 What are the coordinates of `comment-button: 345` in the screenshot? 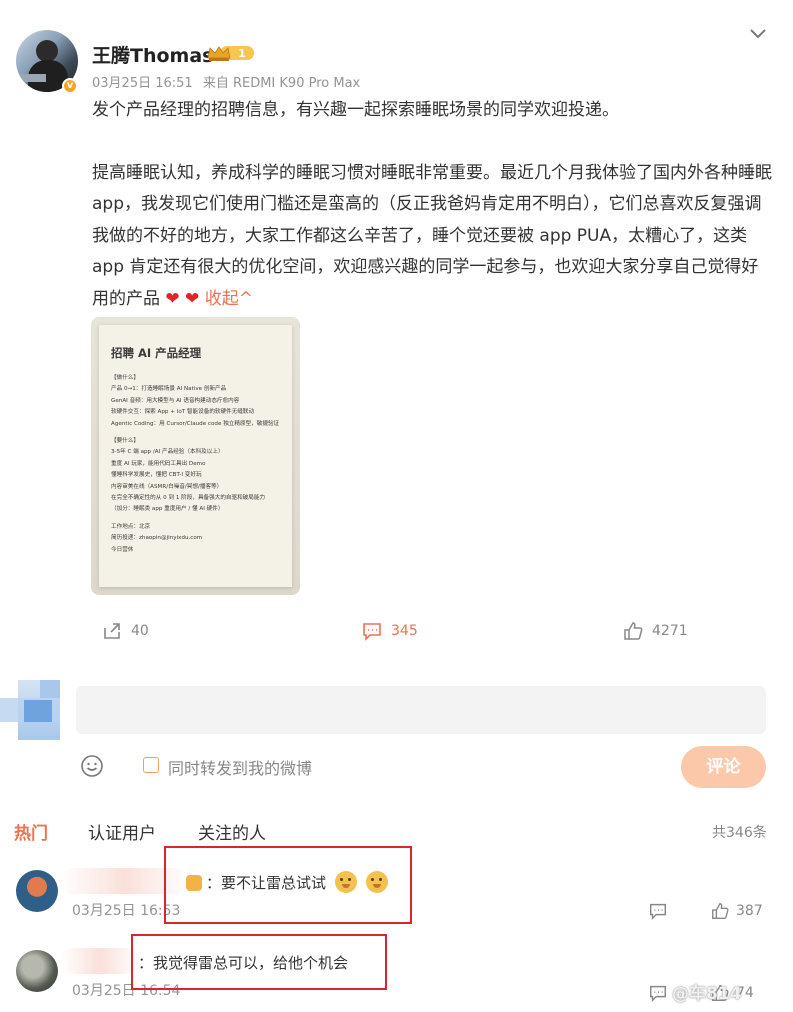 It's located at (389, 631).